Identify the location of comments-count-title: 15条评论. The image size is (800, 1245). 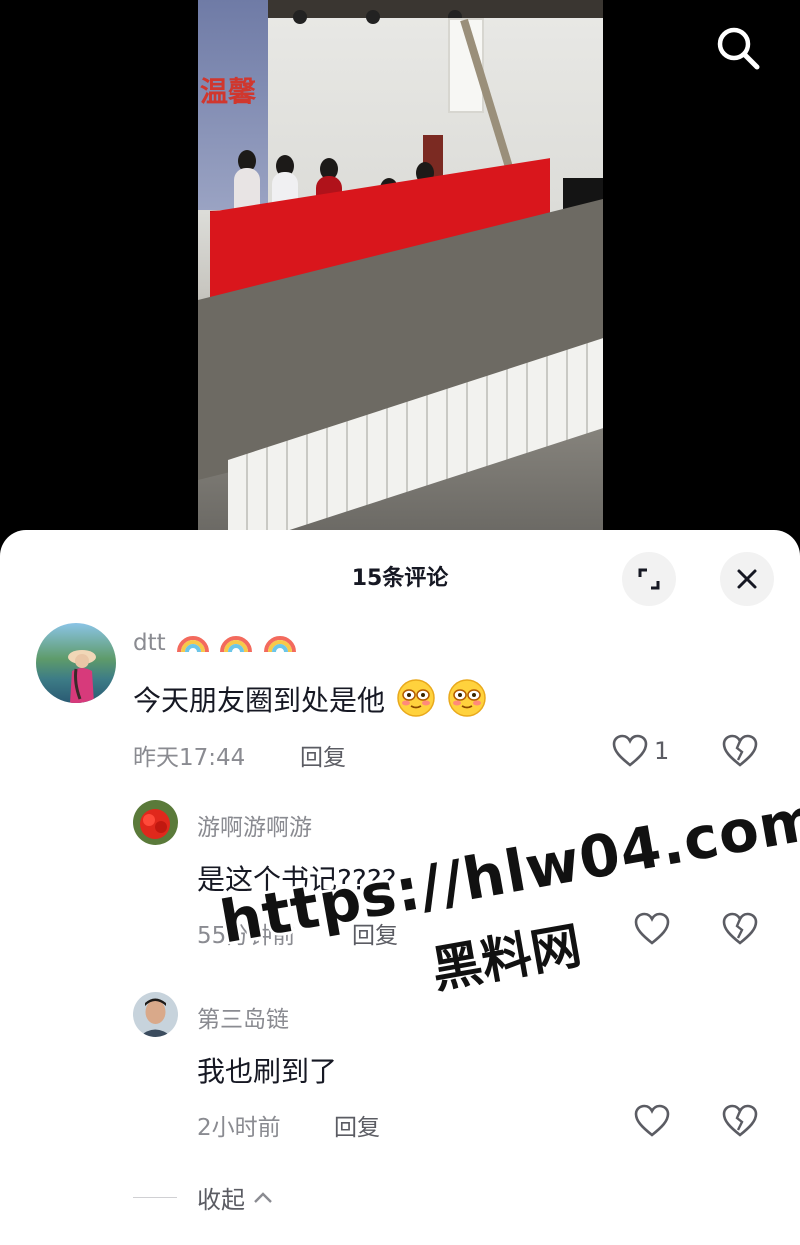
(400, 578).